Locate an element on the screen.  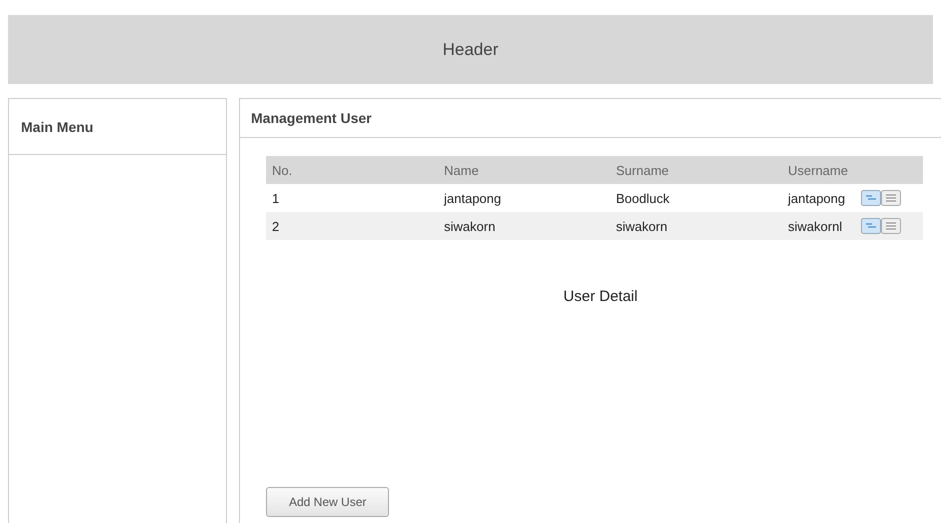
column-header: Surname is located at coordinates (696, 170).